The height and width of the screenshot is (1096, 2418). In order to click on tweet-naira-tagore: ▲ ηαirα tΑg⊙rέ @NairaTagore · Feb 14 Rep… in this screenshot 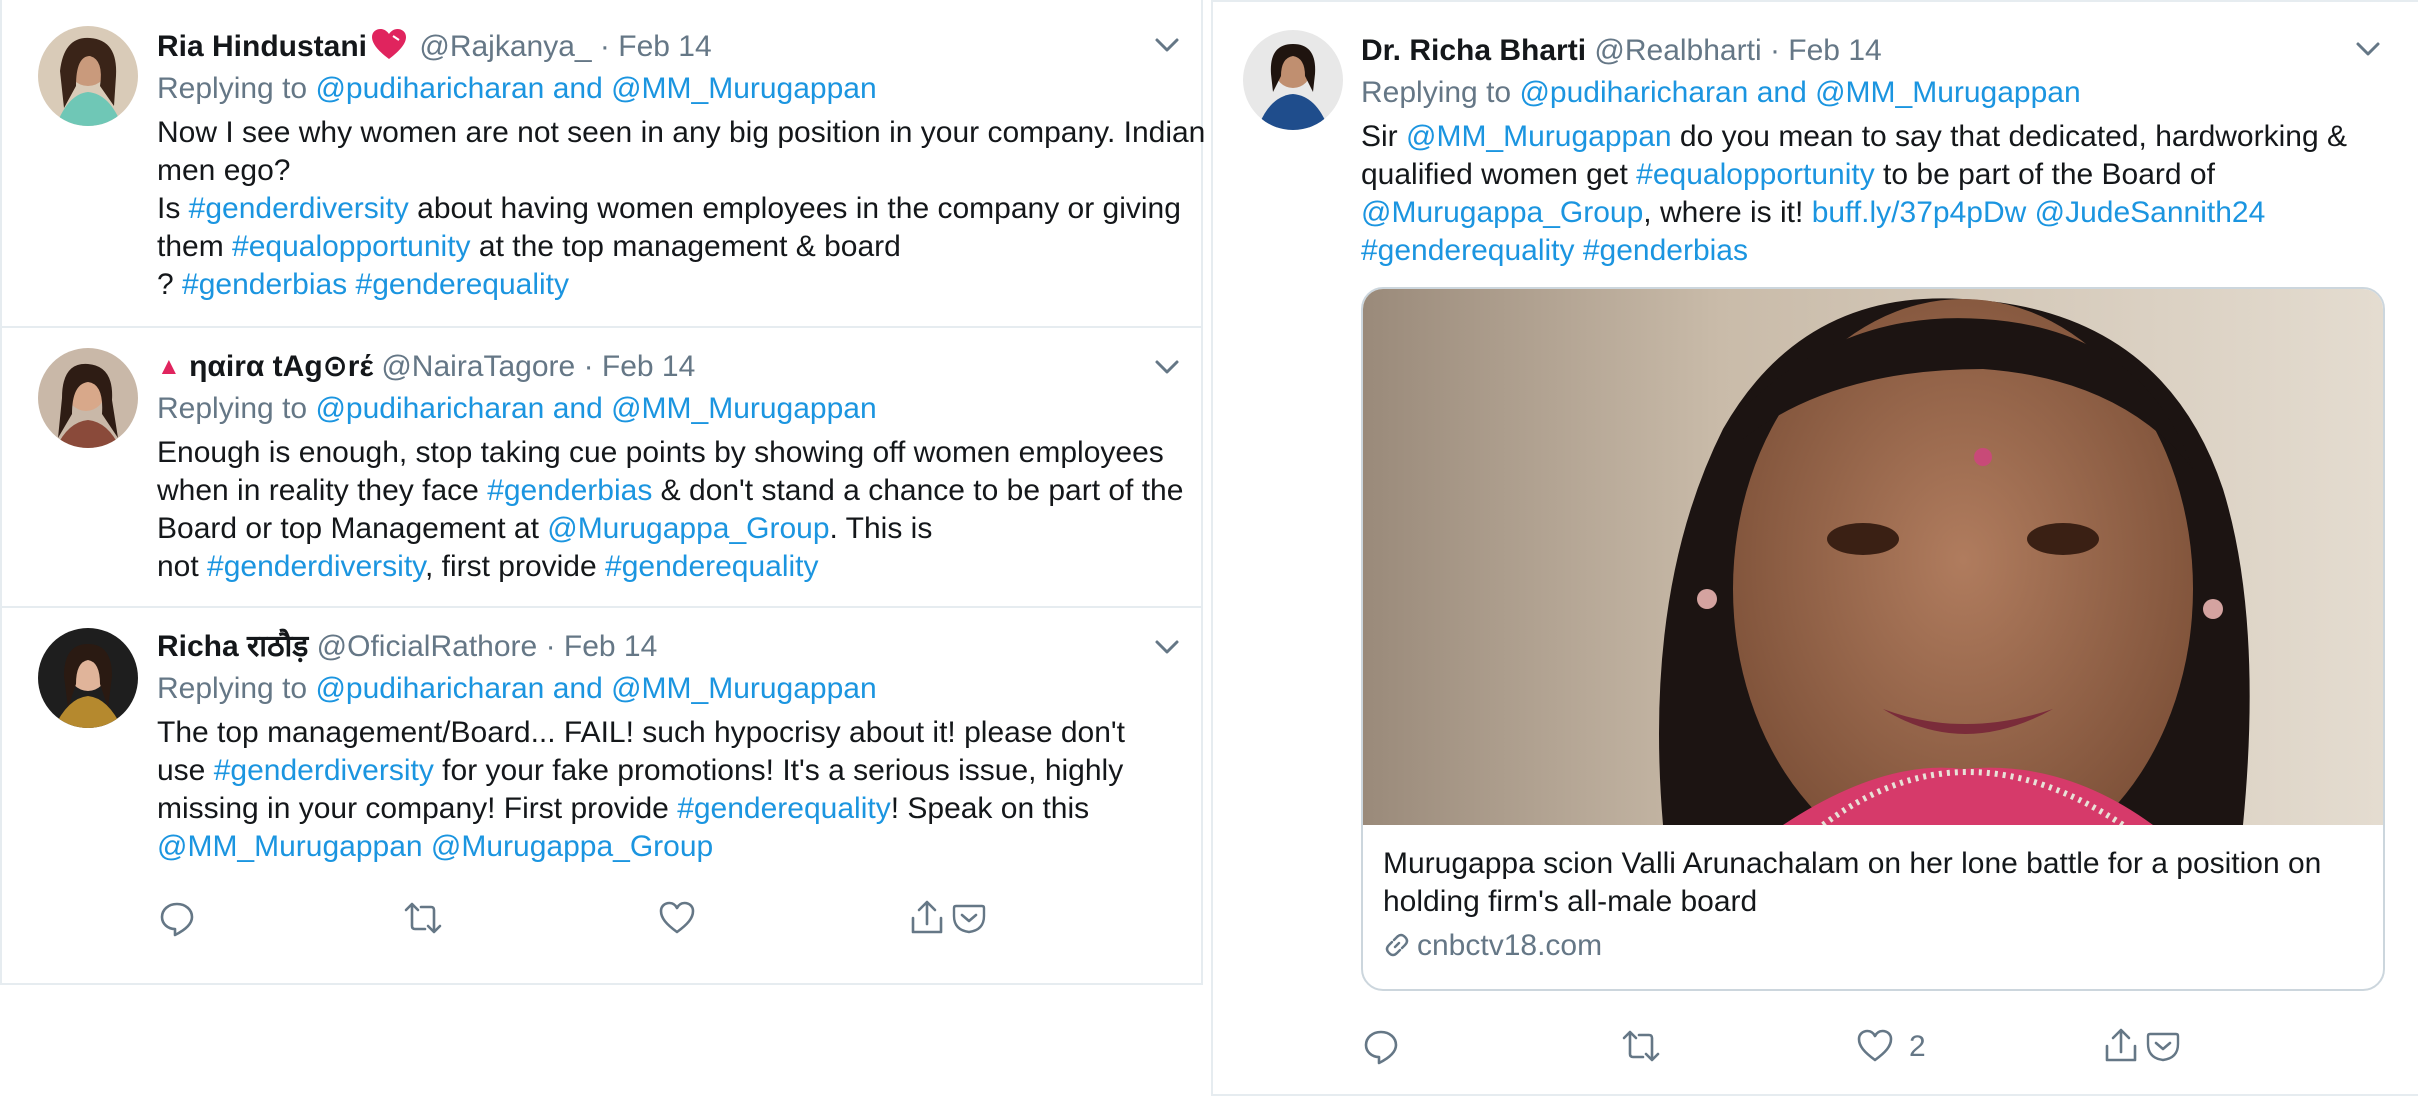, I will do `click(601, 468)`.